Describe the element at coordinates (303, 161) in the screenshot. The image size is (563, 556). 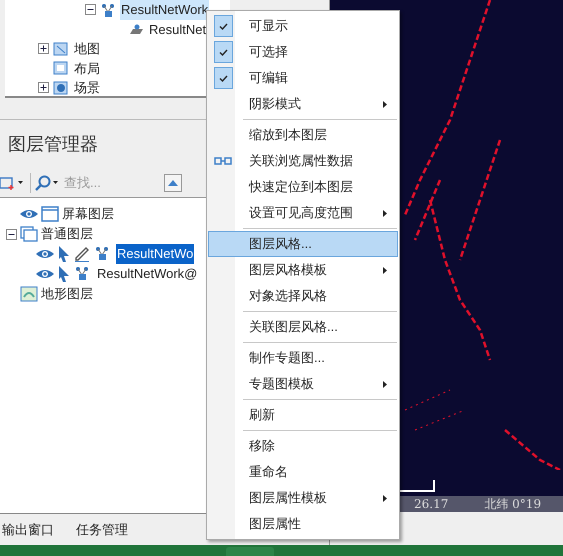
I see `menu-item: 关联浏览属性数据` at that location.